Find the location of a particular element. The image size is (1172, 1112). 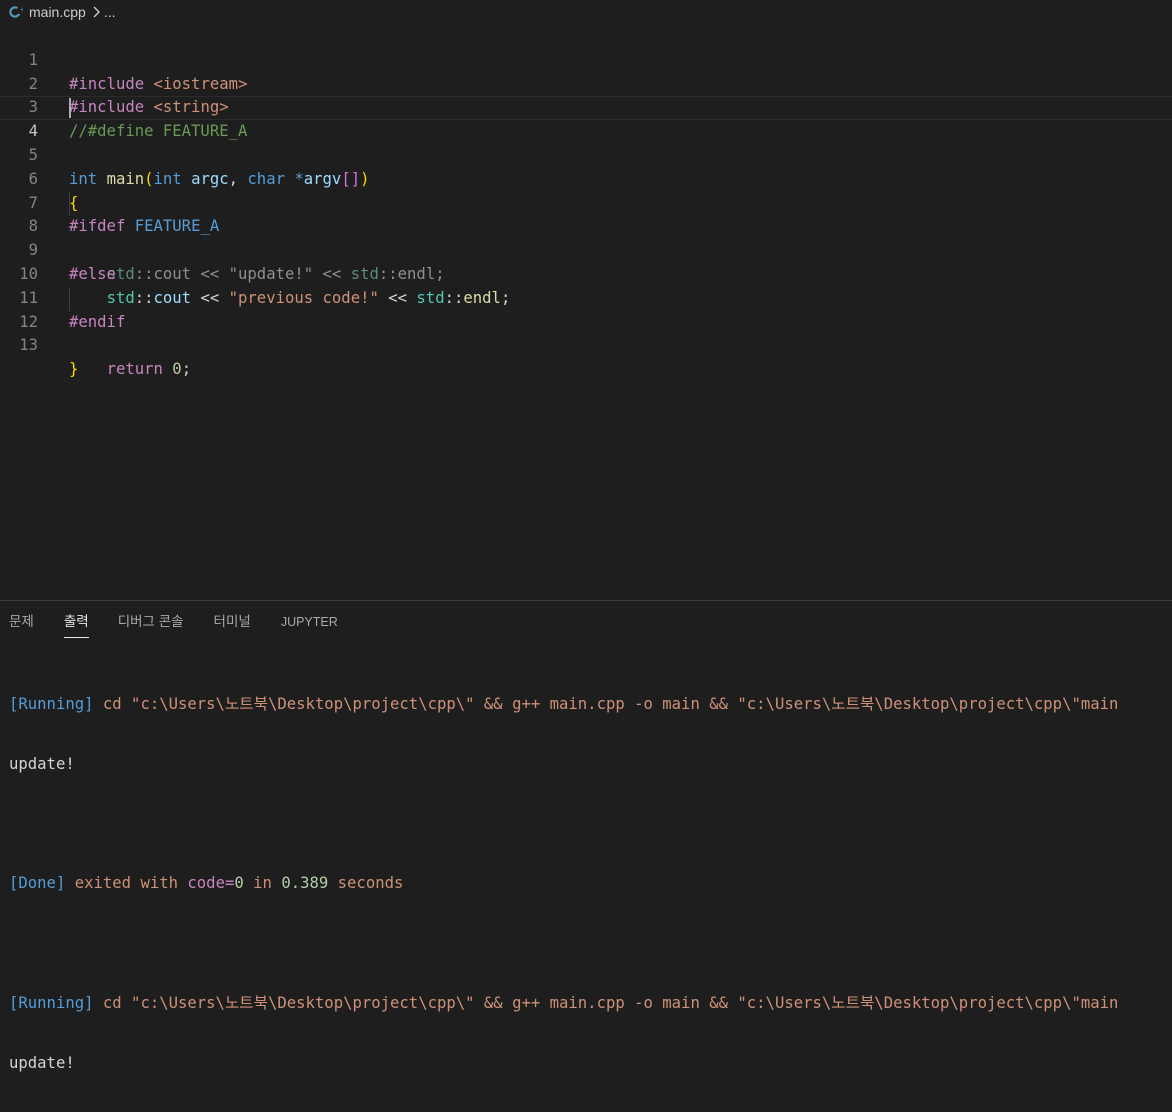

code-line: 8 std::cout << "update!" << std::endl; is located at coordinates (586, 237).